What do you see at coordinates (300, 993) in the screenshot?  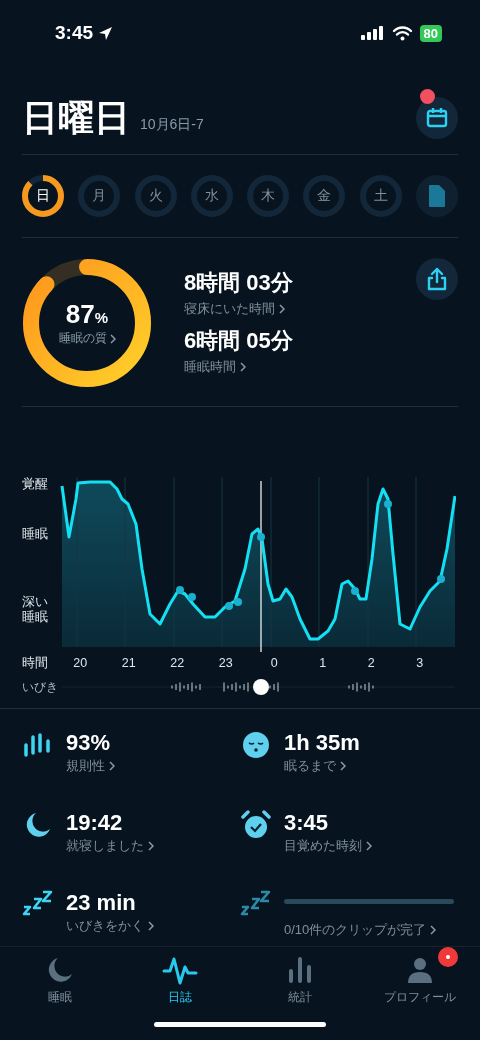 I see `tab: 統計` at bounding box center [300, 993].